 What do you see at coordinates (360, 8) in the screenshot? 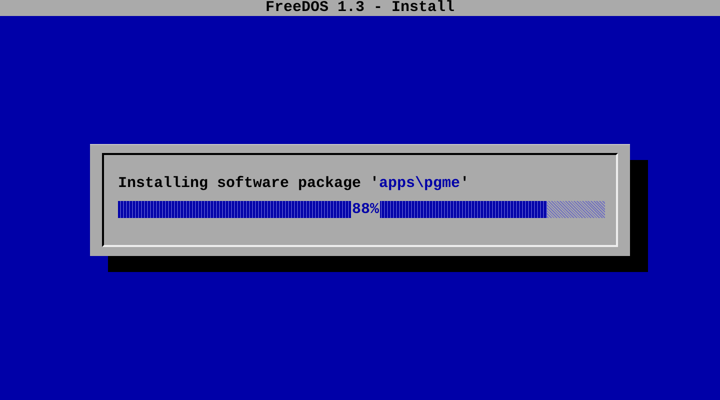
I see `window-title: FreeDOS 1.3 - Install` at bounding box center [360, 8].